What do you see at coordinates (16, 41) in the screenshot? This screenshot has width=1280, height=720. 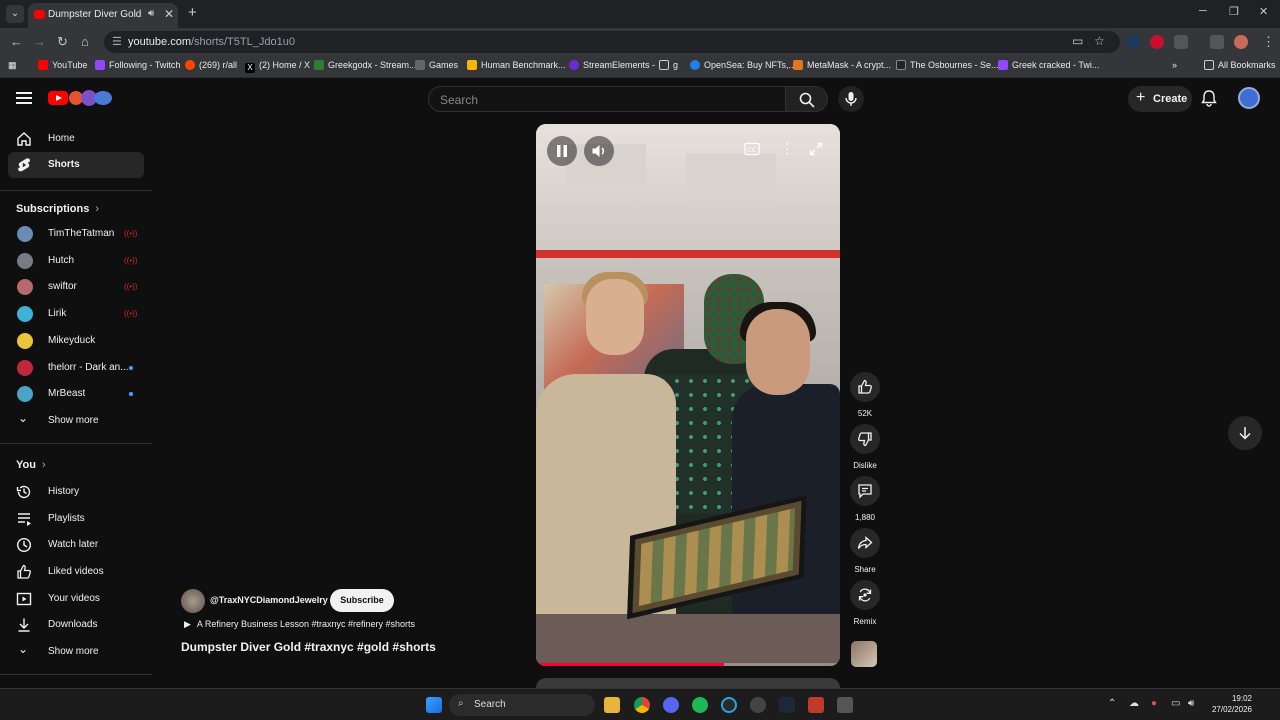 I see `back-icon: ←` at bounding box center [16, 41].